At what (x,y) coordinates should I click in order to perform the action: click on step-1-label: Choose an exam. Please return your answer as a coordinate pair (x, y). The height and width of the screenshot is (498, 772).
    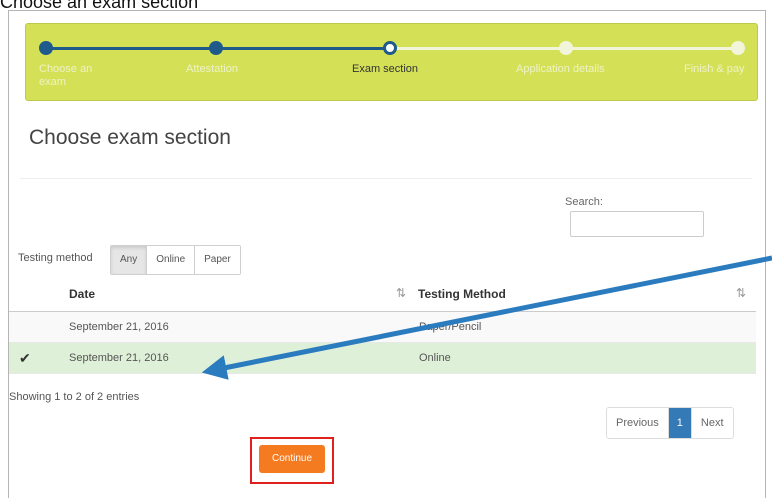
    Looking at the image, I should click on (79, 76).